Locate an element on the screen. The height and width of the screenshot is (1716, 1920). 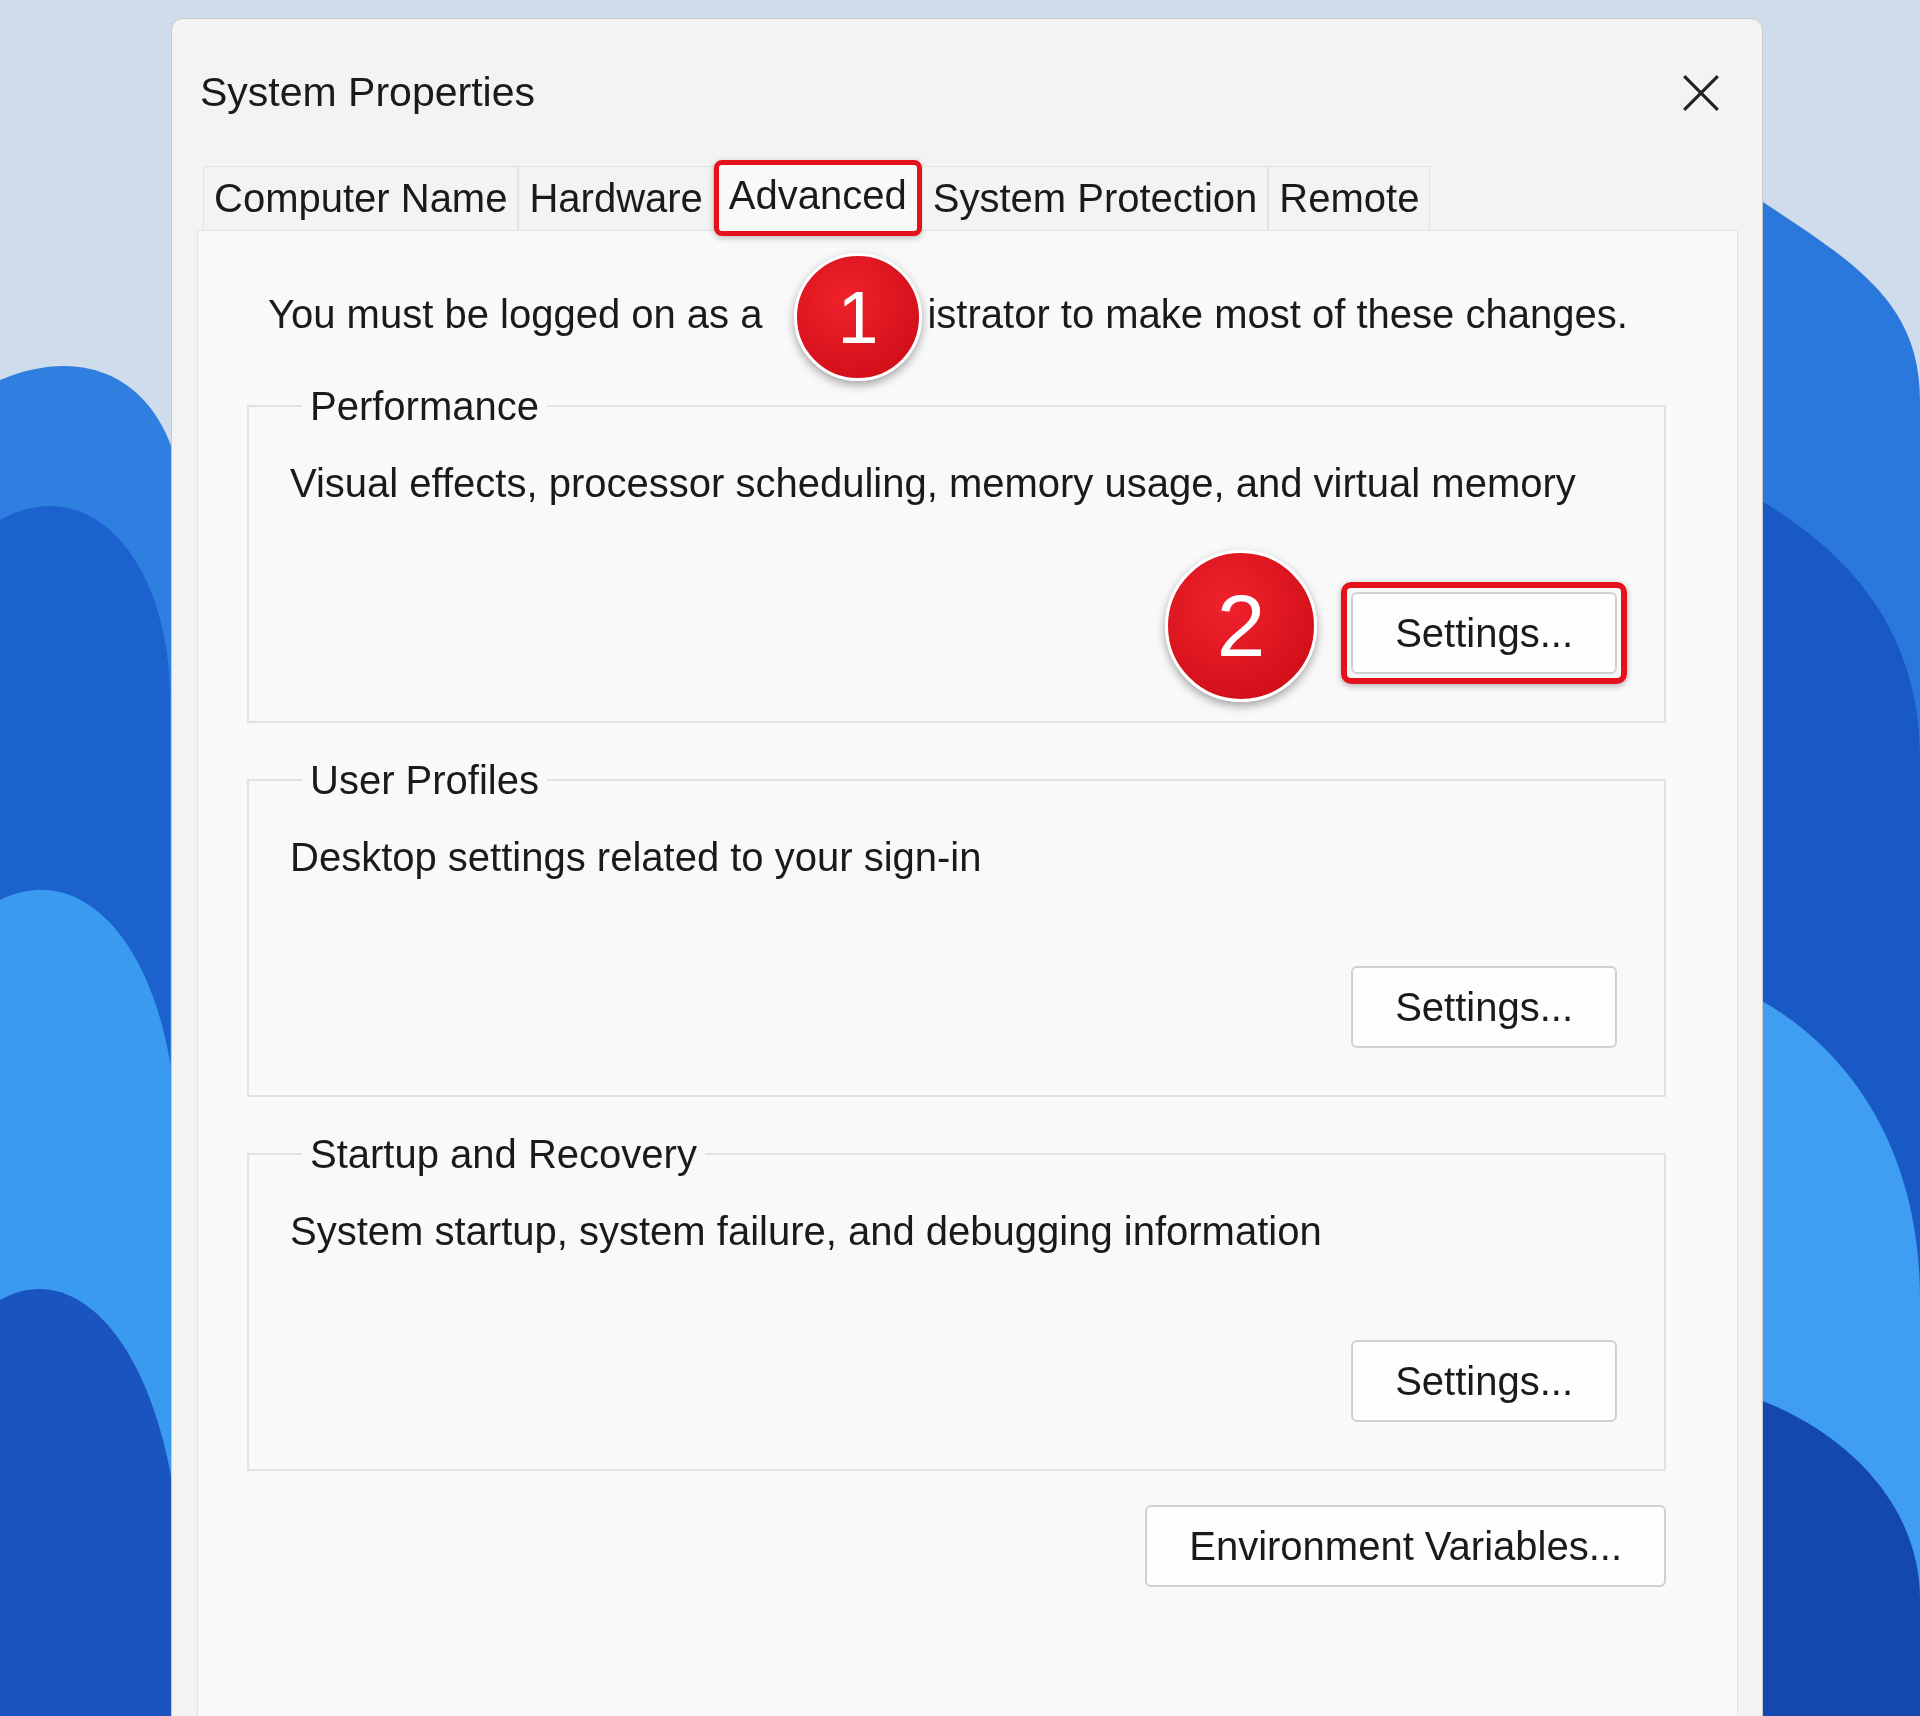
group-title: Performance is located at coordinates (424, 406).